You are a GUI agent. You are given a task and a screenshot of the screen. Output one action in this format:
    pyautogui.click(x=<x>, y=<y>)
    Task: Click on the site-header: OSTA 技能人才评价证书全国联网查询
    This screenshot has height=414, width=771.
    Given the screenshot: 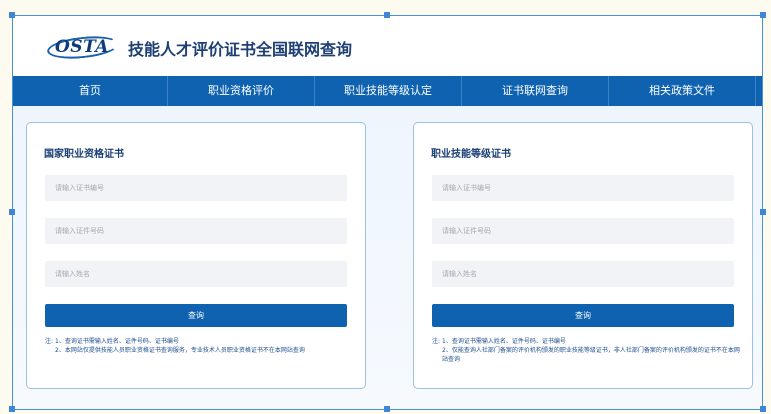 What is the action you would take?
    pyautogui.click(x=387, y=46)
    